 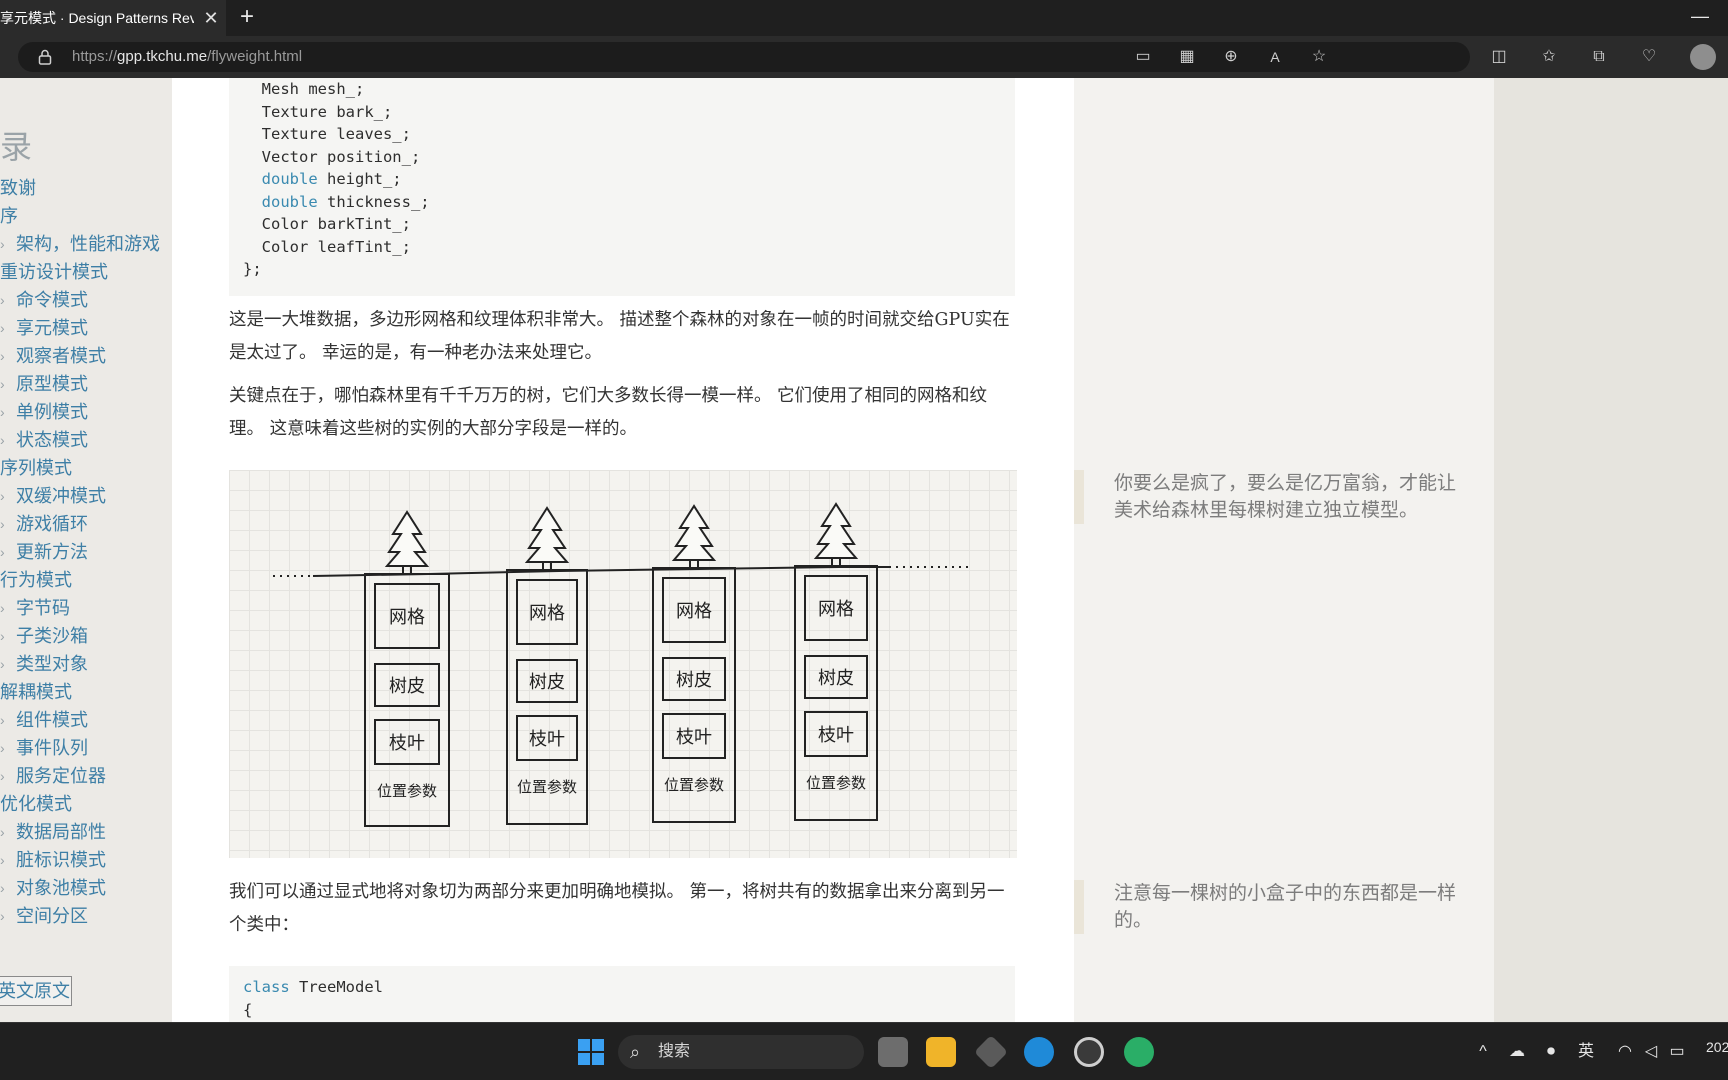 What do you see at coordinates (52, 412) in the screenshot?
I see `sidebar-item-label: 单例模式` at bounding box center [52, 412].